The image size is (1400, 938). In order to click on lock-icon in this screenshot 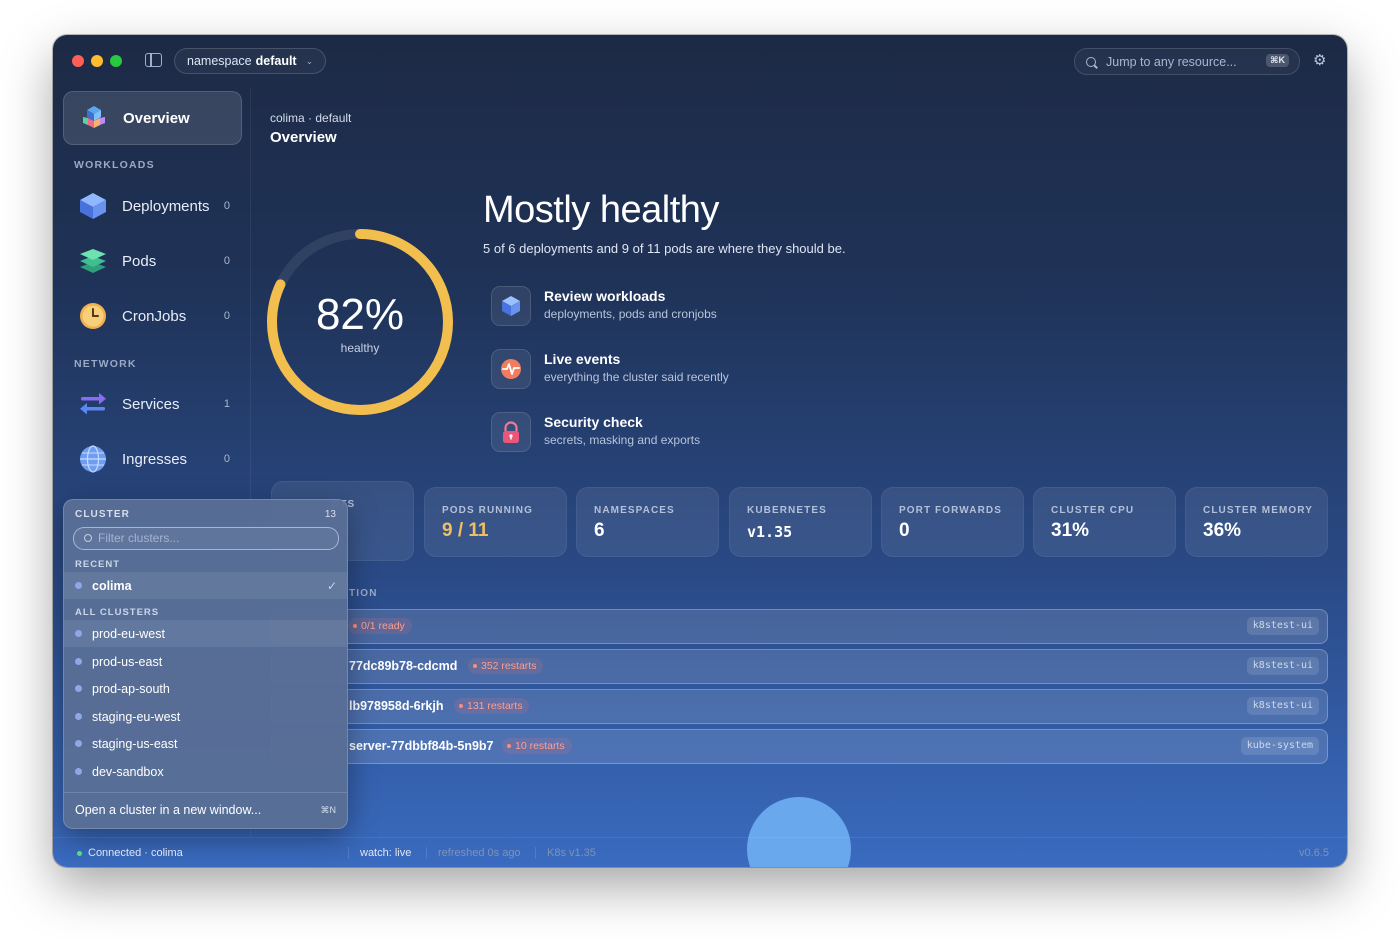, I will do `click(511, 432)`.